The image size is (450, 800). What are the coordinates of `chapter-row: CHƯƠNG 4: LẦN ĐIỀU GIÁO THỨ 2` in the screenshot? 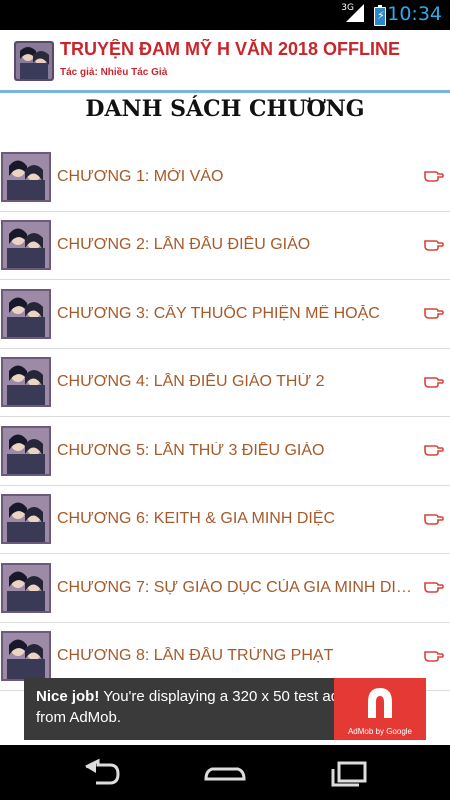 It's located at (225, 383).